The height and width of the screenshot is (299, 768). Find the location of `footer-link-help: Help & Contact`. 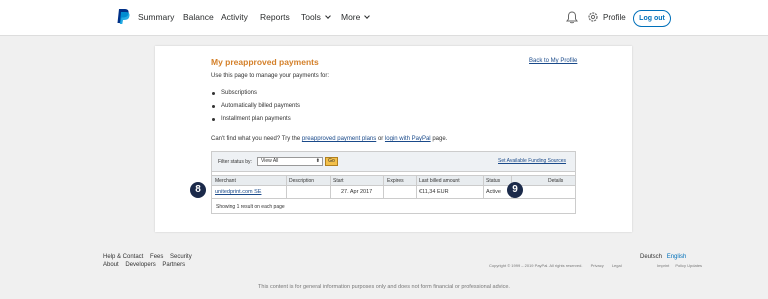

footer-link-help: Help & Contact is located at coordinates (123, 257).